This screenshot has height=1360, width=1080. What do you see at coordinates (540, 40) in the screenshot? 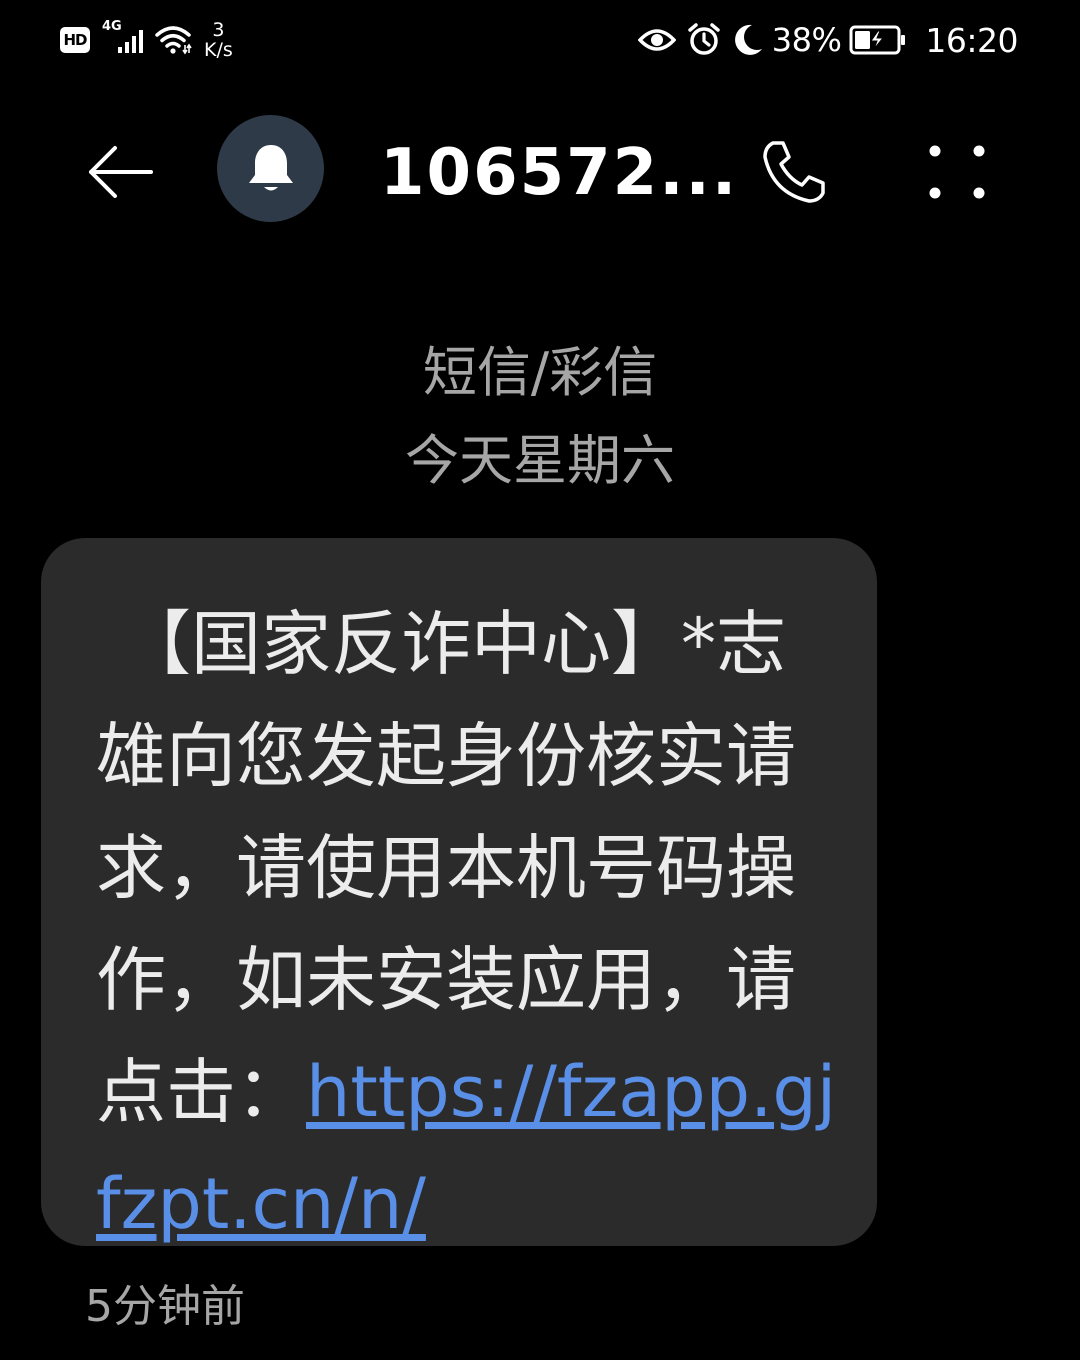
I see `status-bar: HD 4G 3 K/s 38% 16:20` at bounding box center [540, 40].